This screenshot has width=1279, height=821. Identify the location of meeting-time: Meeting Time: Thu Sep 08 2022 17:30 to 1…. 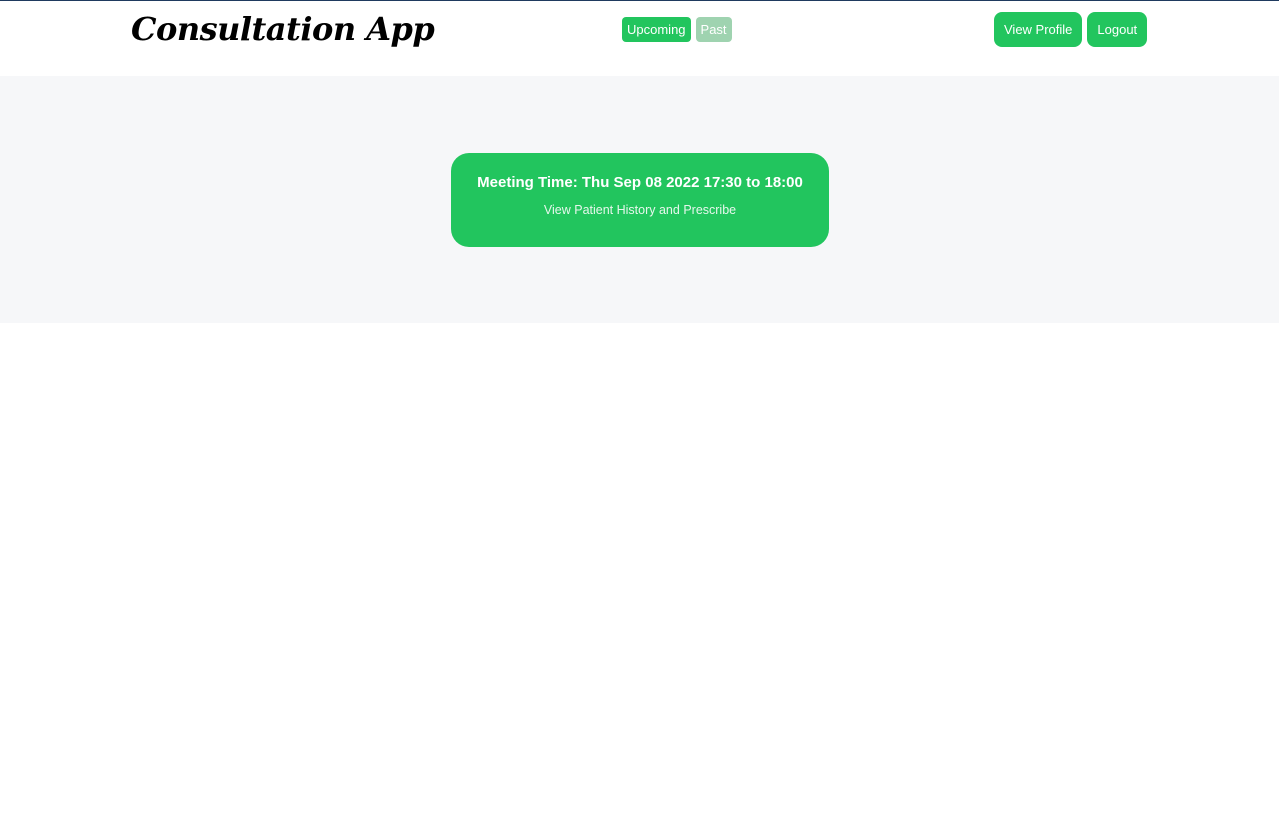
(640, 182).